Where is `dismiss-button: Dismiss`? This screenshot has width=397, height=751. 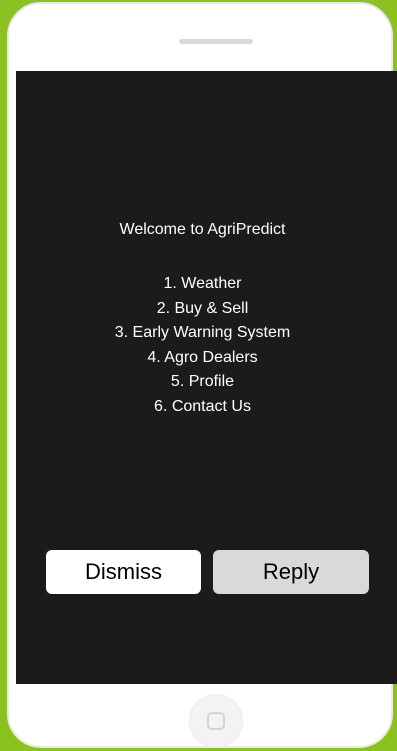 dismiss-button: Dismiss is located at coordinates (123, 572).